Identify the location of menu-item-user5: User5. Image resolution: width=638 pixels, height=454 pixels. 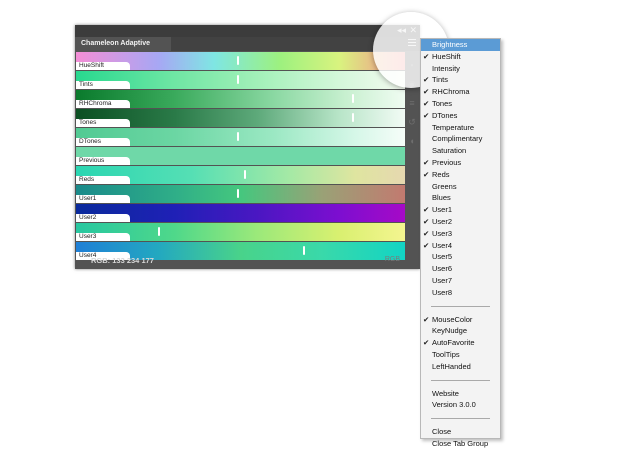
(460, 257).